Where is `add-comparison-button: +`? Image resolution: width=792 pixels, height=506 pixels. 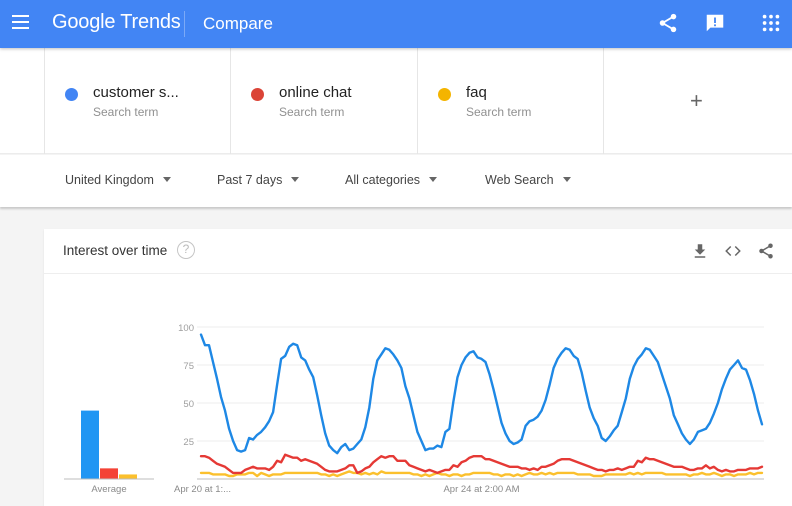
add-comparison-button: + is located at coordinates (697, 101).